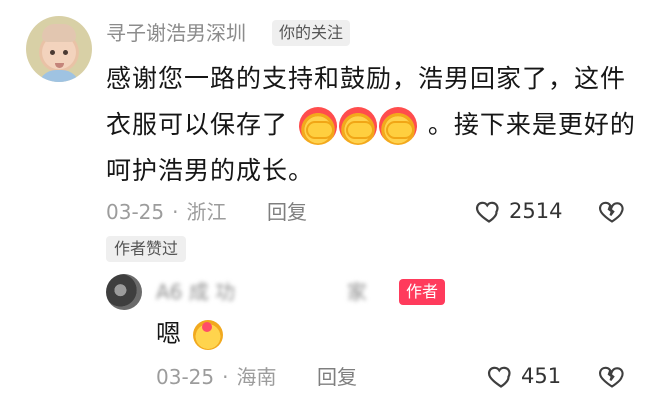 This screenshot has width=660, height=412. I want to click on comment-location: 浙江, so click(206, 212).